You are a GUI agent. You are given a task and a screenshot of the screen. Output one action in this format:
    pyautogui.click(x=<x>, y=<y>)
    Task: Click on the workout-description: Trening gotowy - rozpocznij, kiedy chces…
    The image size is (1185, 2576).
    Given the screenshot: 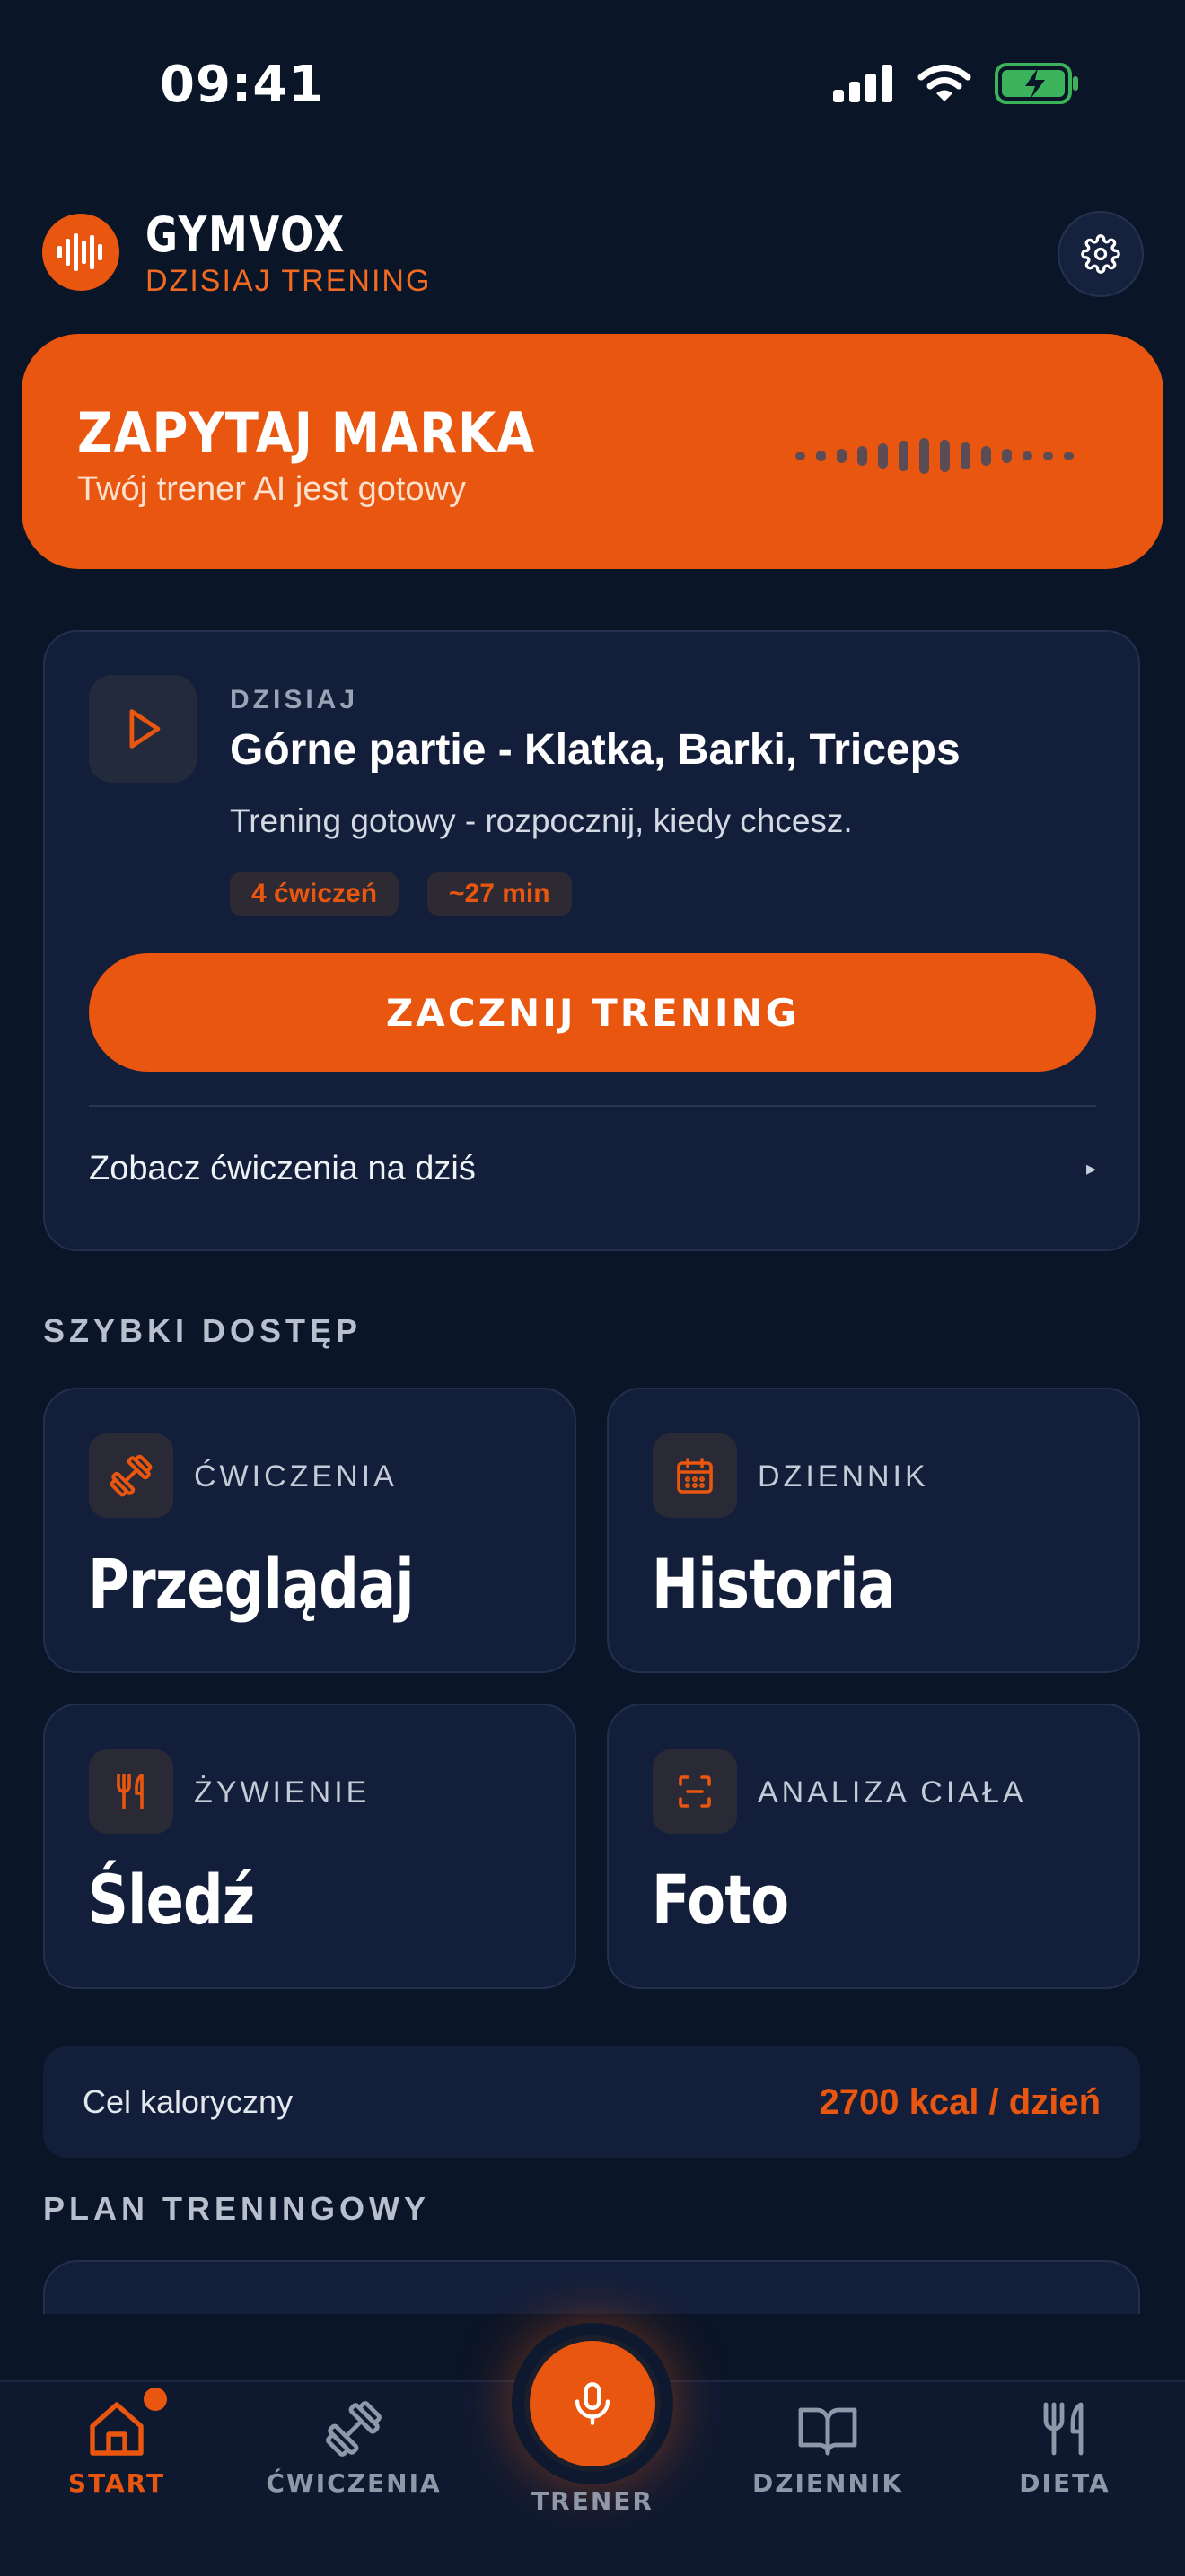 What is the action you would take?
    pyautogui.click(x=541, y=820)
    